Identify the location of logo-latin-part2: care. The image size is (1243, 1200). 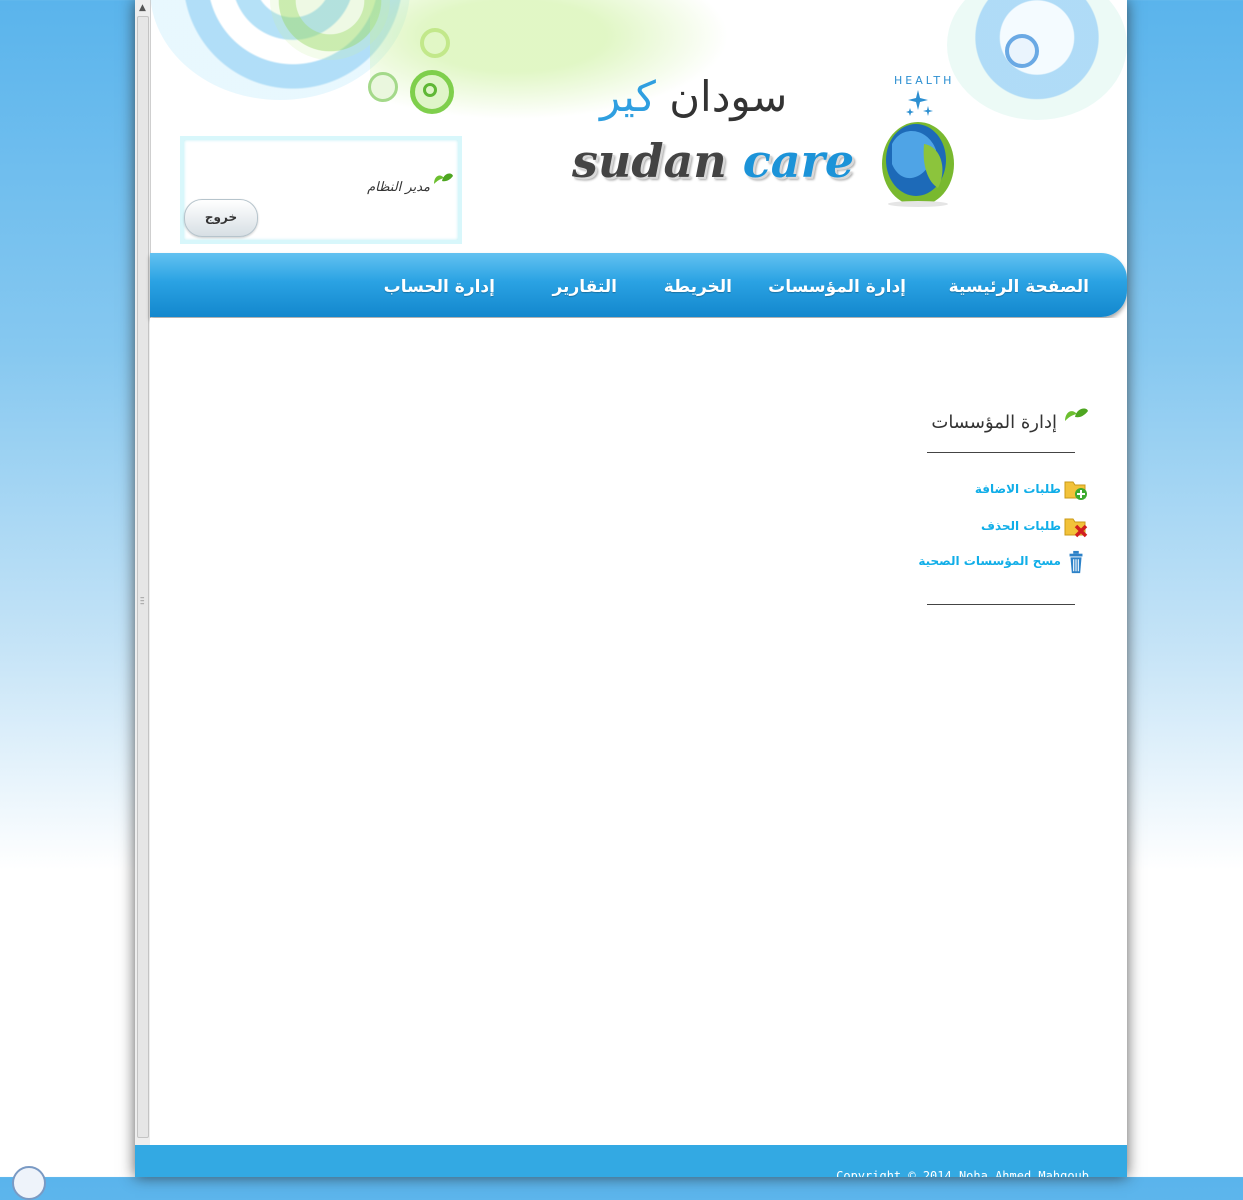
(798, 161).